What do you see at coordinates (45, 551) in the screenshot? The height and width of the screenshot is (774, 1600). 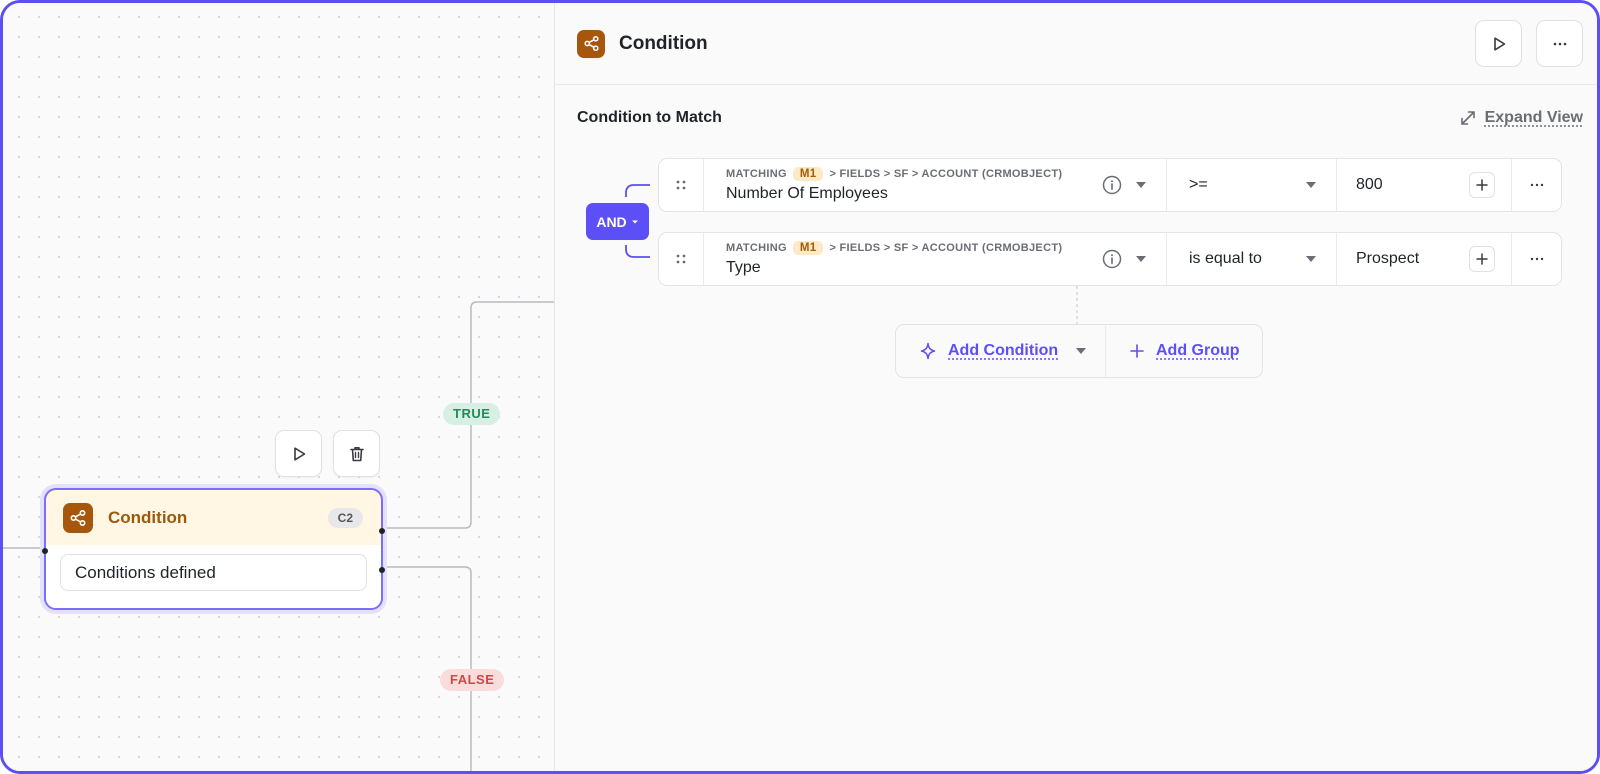 I see `input-port` at bounding box center [45, 551].